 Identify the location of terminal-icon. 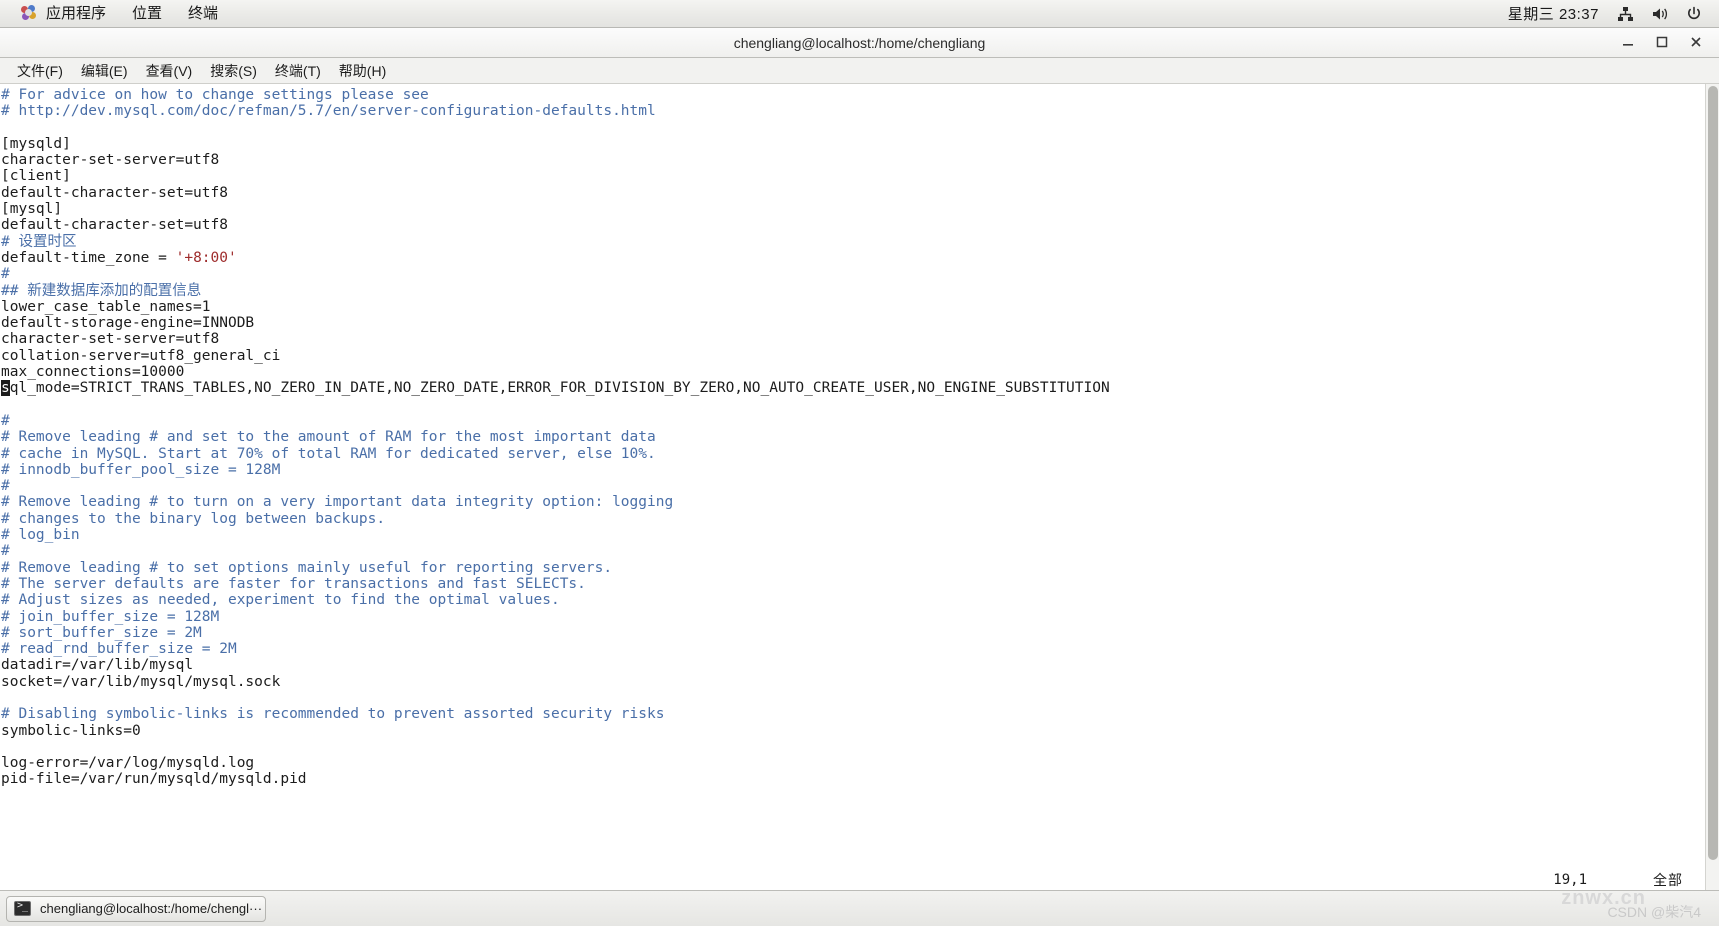
(22, 908).